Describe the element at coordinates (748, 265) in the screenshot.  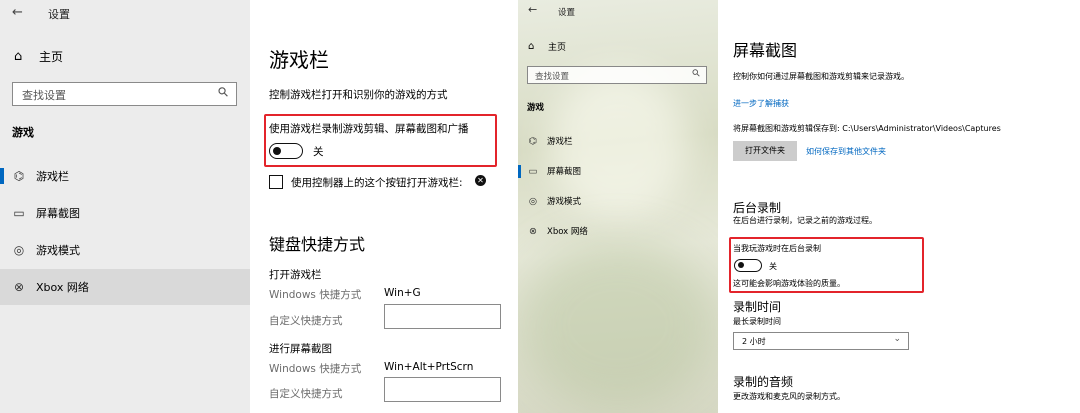
I see `background-recording-toggle` at that location.